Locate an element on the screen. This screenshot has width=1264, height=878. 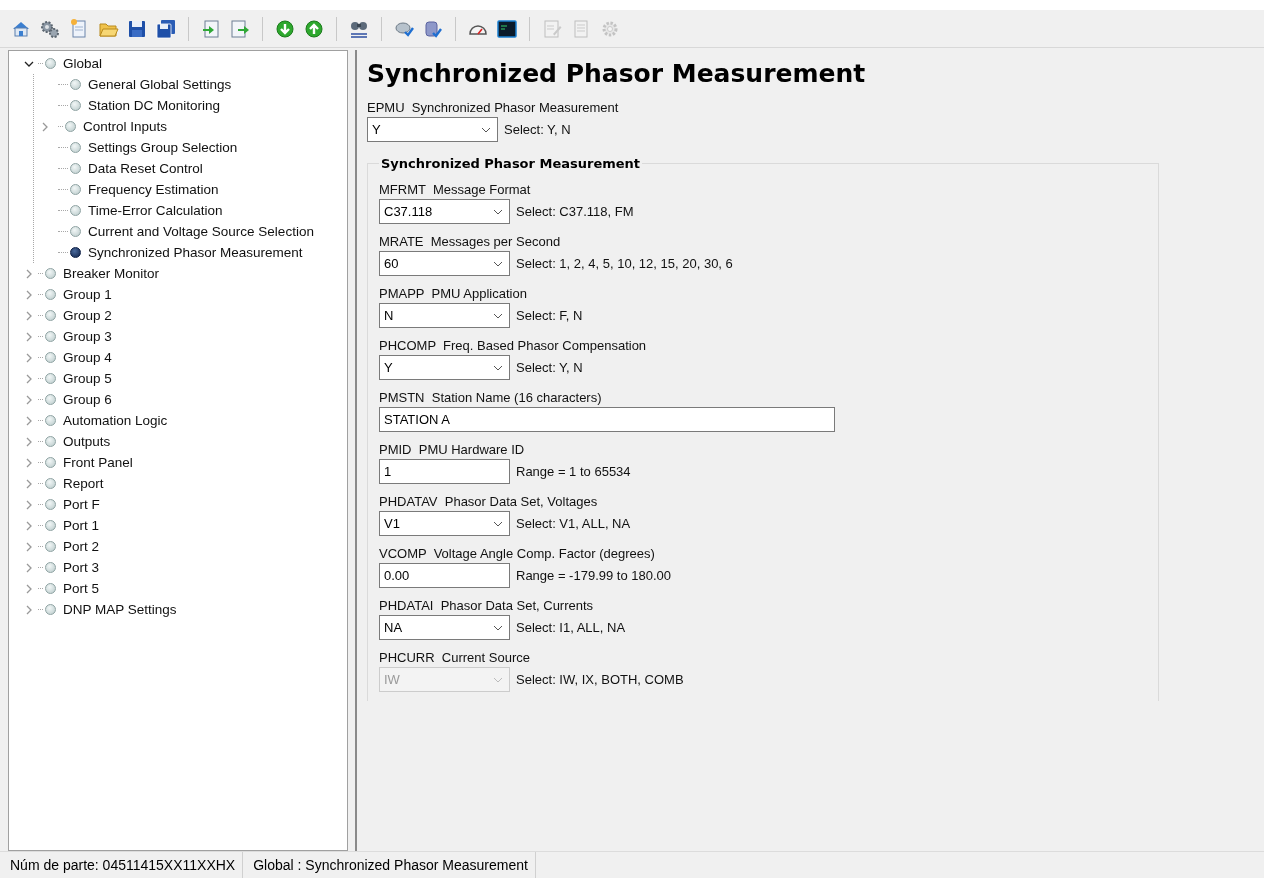
tree-item: Port 1 is located at coordinates (81, 525).